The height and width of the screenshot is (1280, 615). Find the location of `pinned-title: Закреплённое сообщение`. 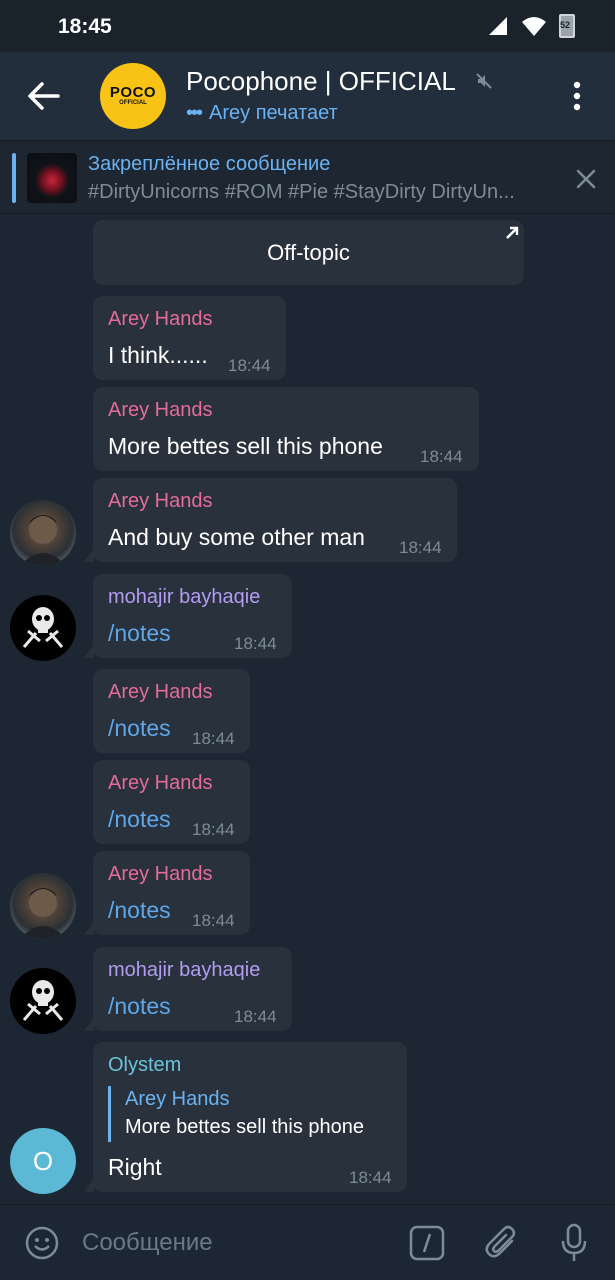

pinned-title: Закреплённое сообщение is located at coordinates (209, 164).